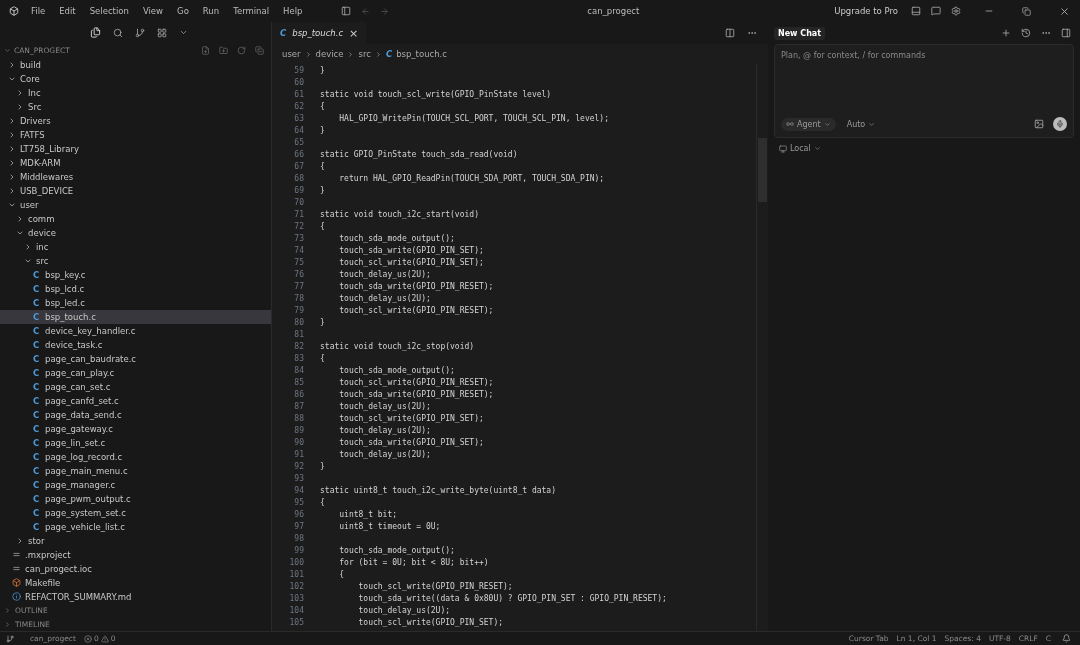 The width and height of the screenshot is (1080, 645). Describe the element at coordinates (135, 330) in the screenshot. I see `source-tree-item: C device_key_handler.c` at that location.